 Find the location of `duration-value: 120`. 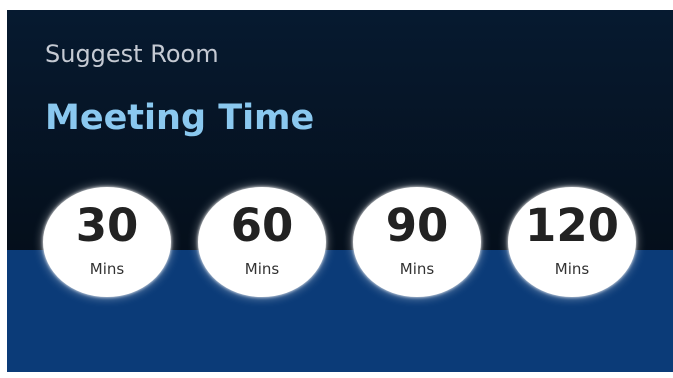

duration-value: 120 is located at coordinates (572, 225).